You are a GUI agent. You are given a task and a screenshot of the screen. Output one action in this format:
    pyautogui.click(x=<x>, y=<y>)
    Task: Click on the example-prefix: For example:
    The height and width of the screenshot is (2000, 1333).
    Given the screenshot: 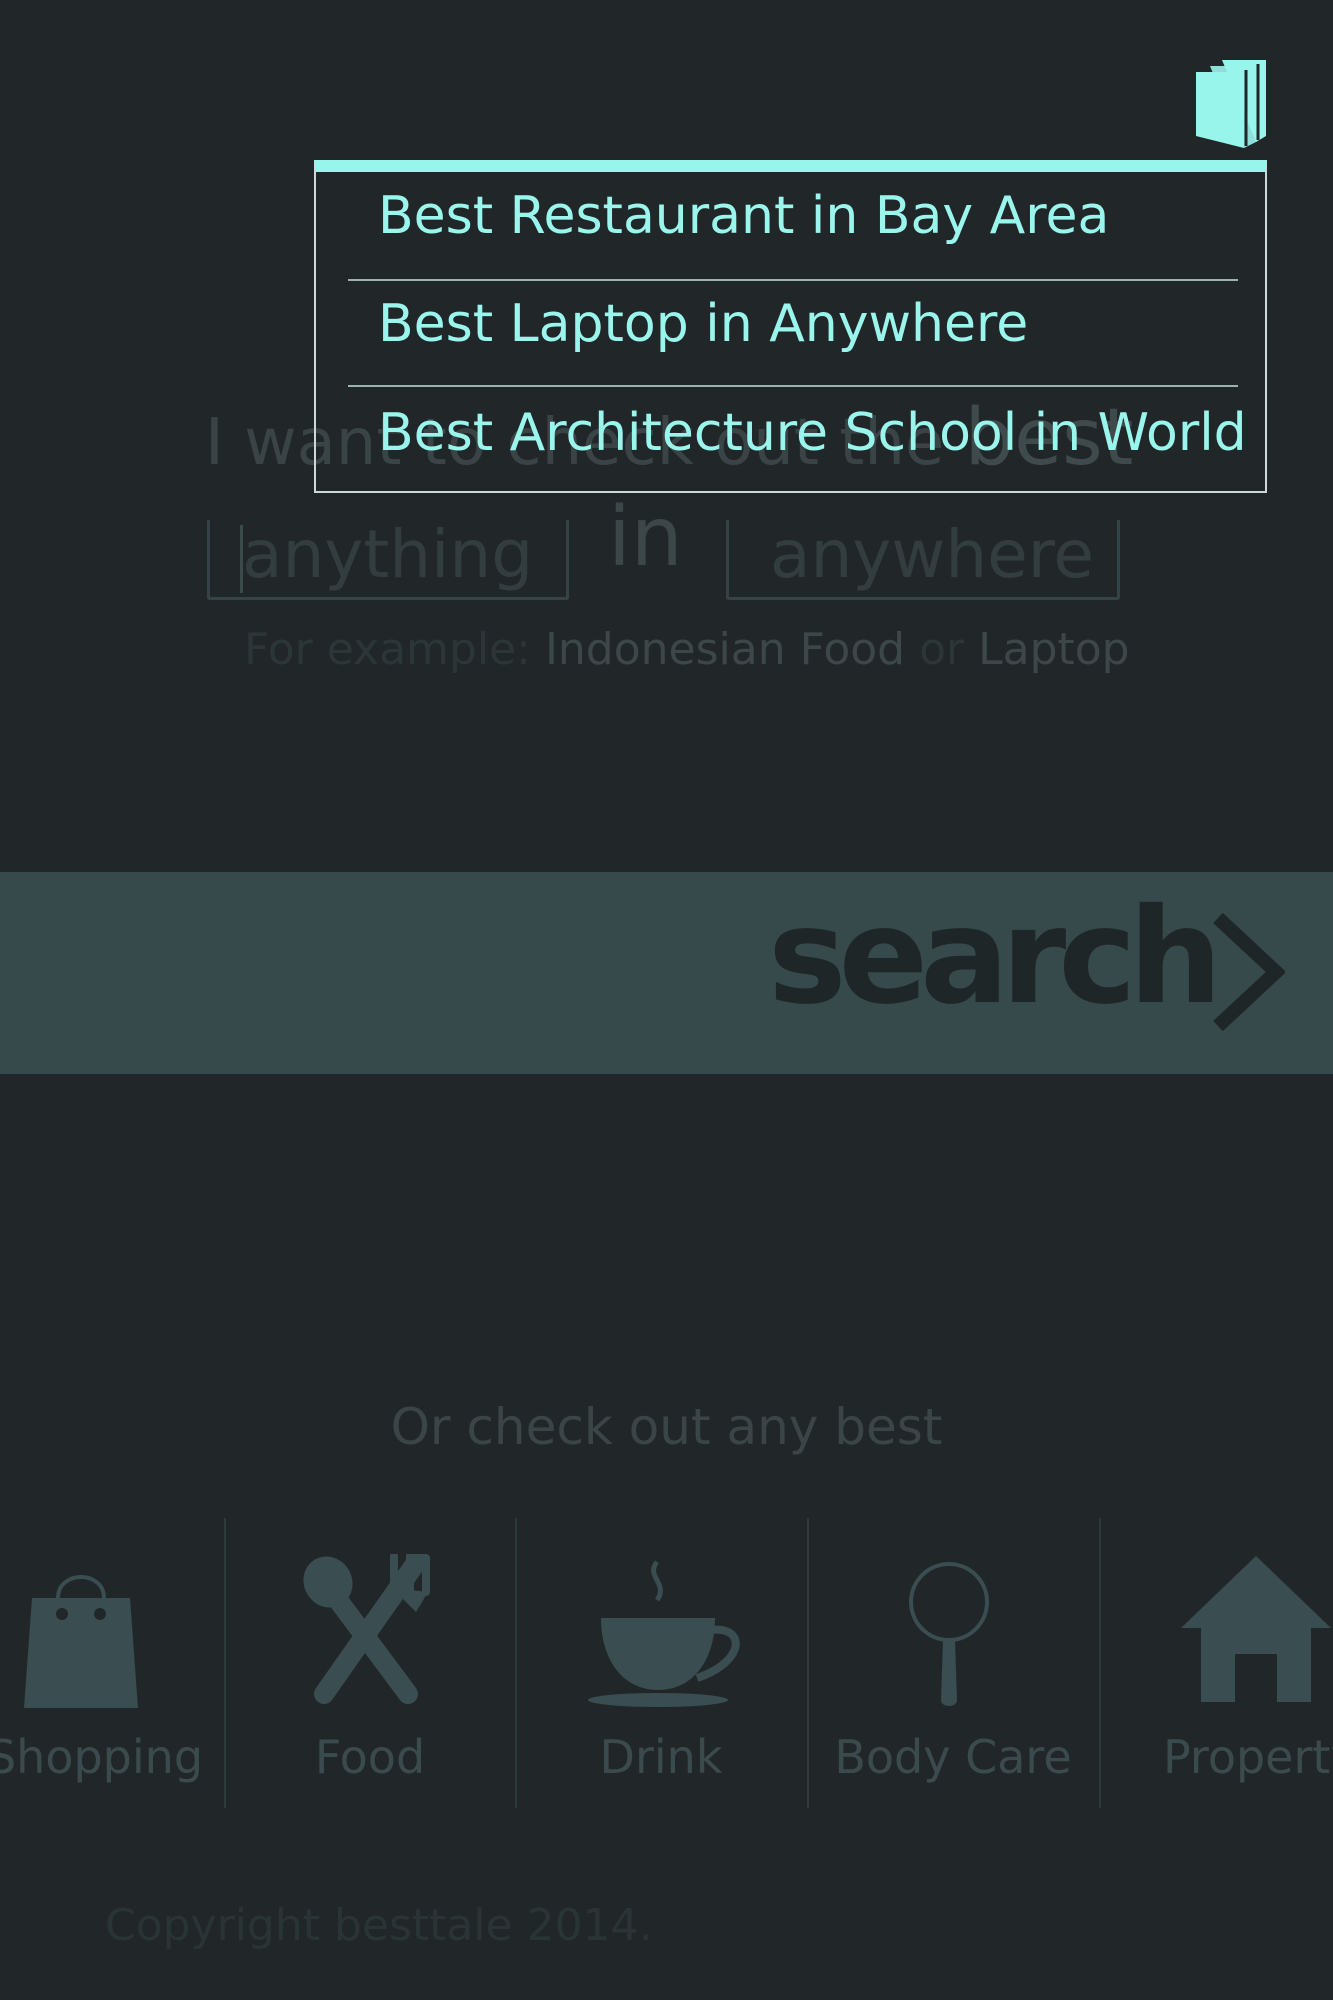 What is the action you would take?
    pyautogui.click(x=394, y=649)
    